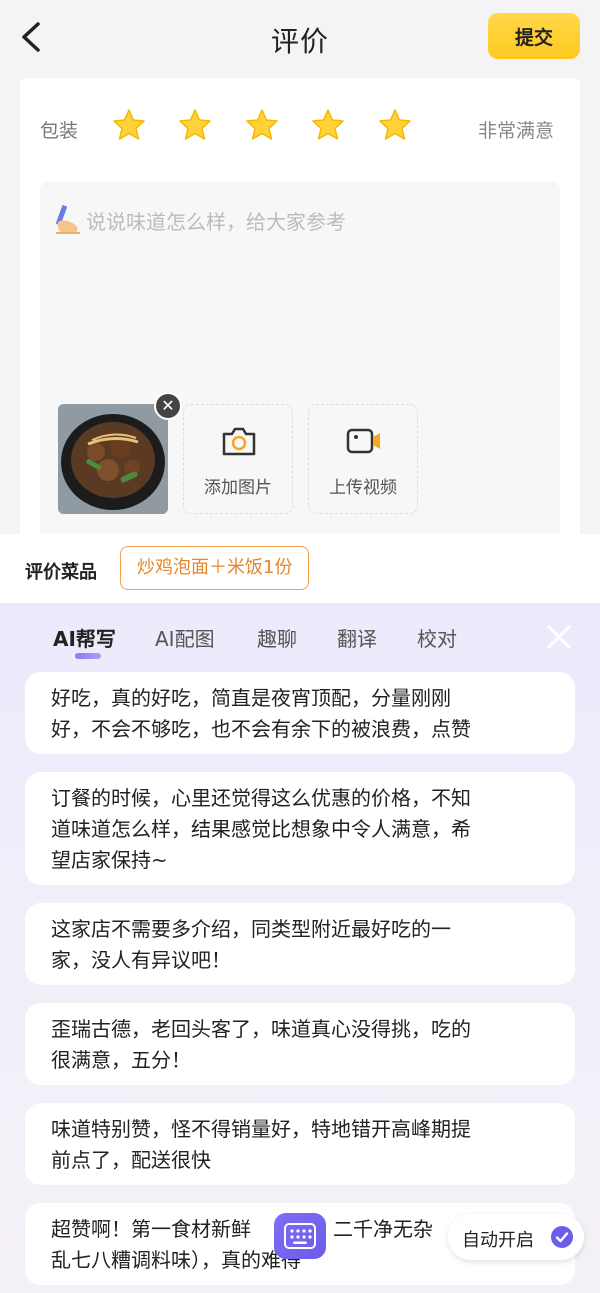  Describe the element at coordinates (534, 36) in the screenshot. I see `submit-button: 提交` at that location.